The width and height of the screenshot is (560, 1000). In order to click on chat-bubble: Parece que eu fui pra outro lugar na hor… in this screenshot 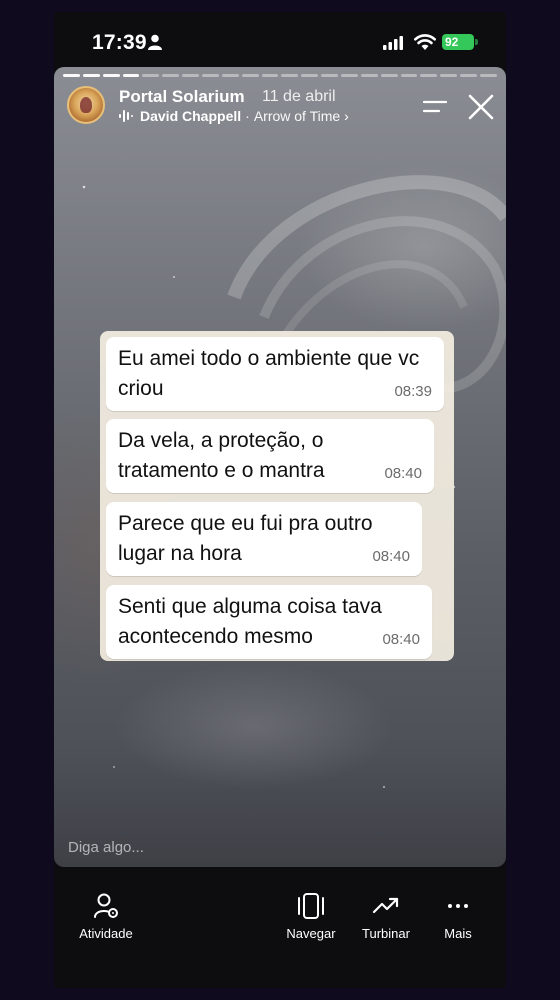, I will do `click(264, 539)`.